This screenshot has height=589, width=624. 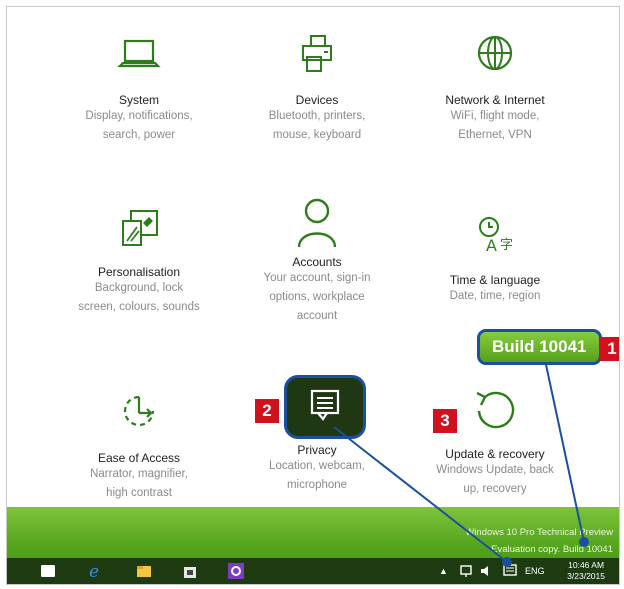 What do you see at coordinates (495, 116) in the screenshot?
I see `tile-network-desc-1: WiFi, flight mode,` at bounding box center [495, 116].